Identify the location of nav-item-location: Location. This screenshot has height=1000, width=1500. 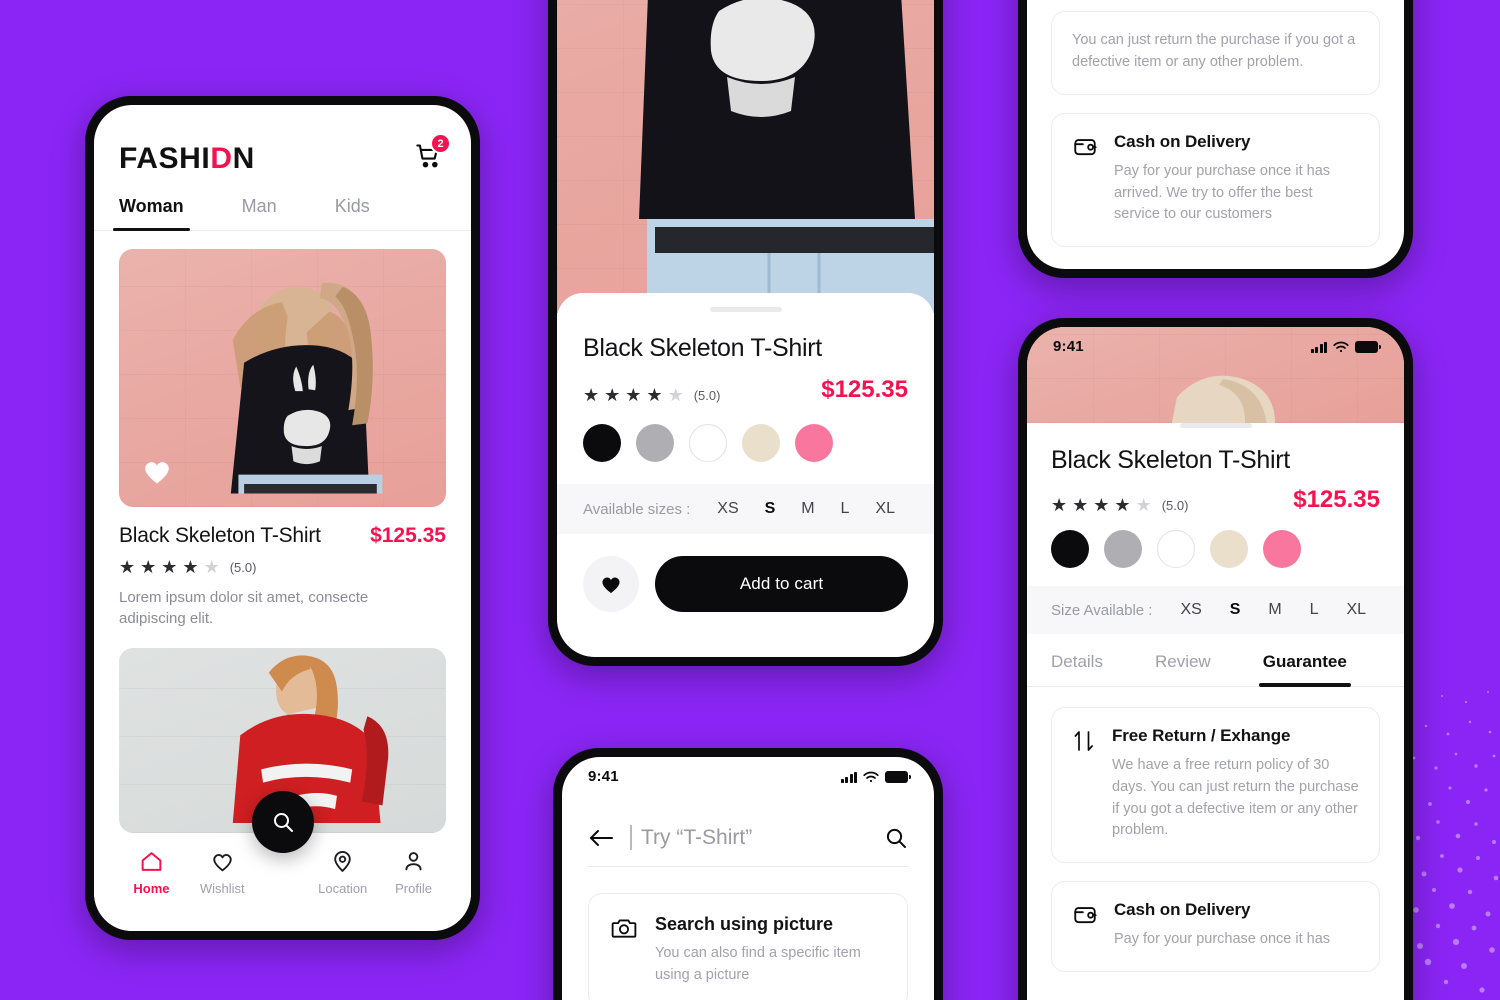
(342, 872).